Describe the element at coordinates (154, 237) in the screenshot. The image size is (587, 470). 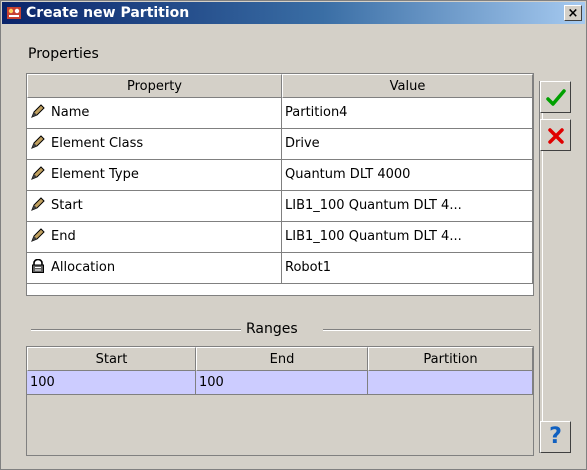
I see `property-name-cell: End` at that location.